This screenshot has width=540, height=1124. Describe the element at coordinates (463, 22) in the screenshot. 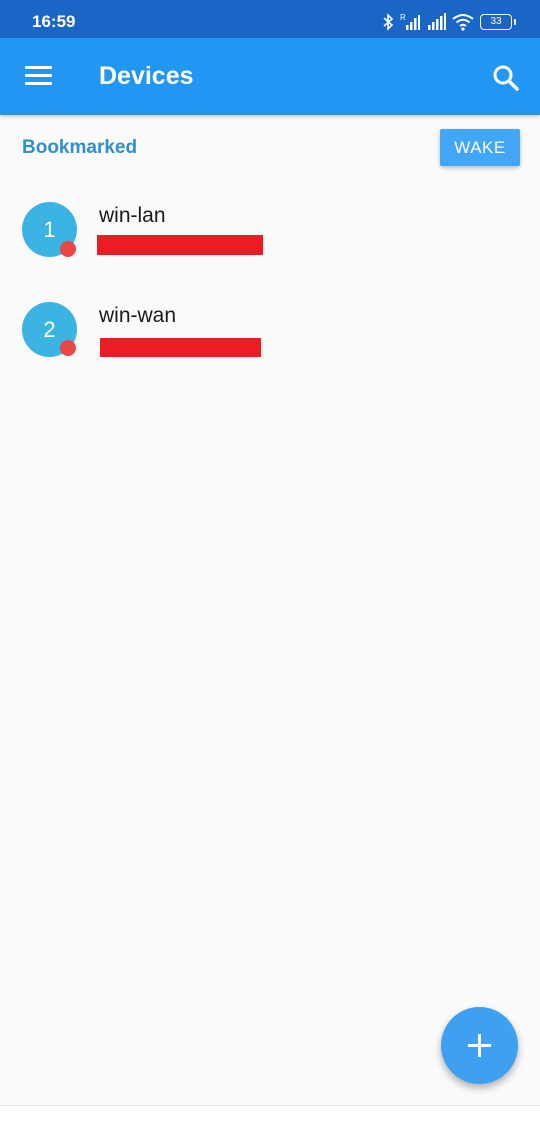

I see `wifi-icon` at that location.